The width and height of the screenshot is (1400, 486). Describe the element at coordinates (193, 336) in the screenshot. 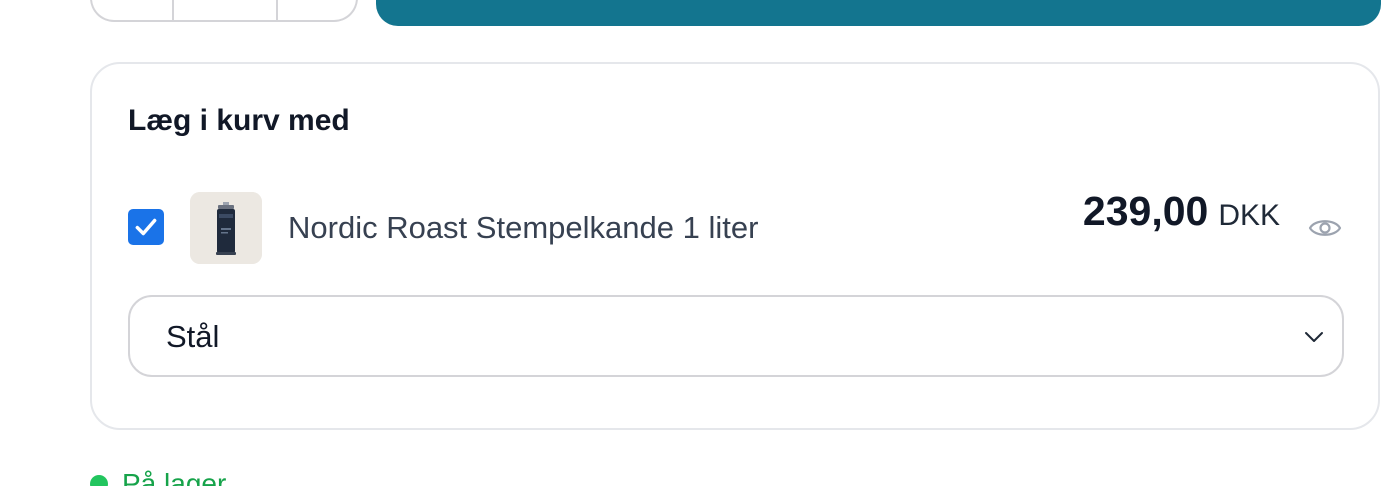

I see `variant-select-value: Stål` at that location.